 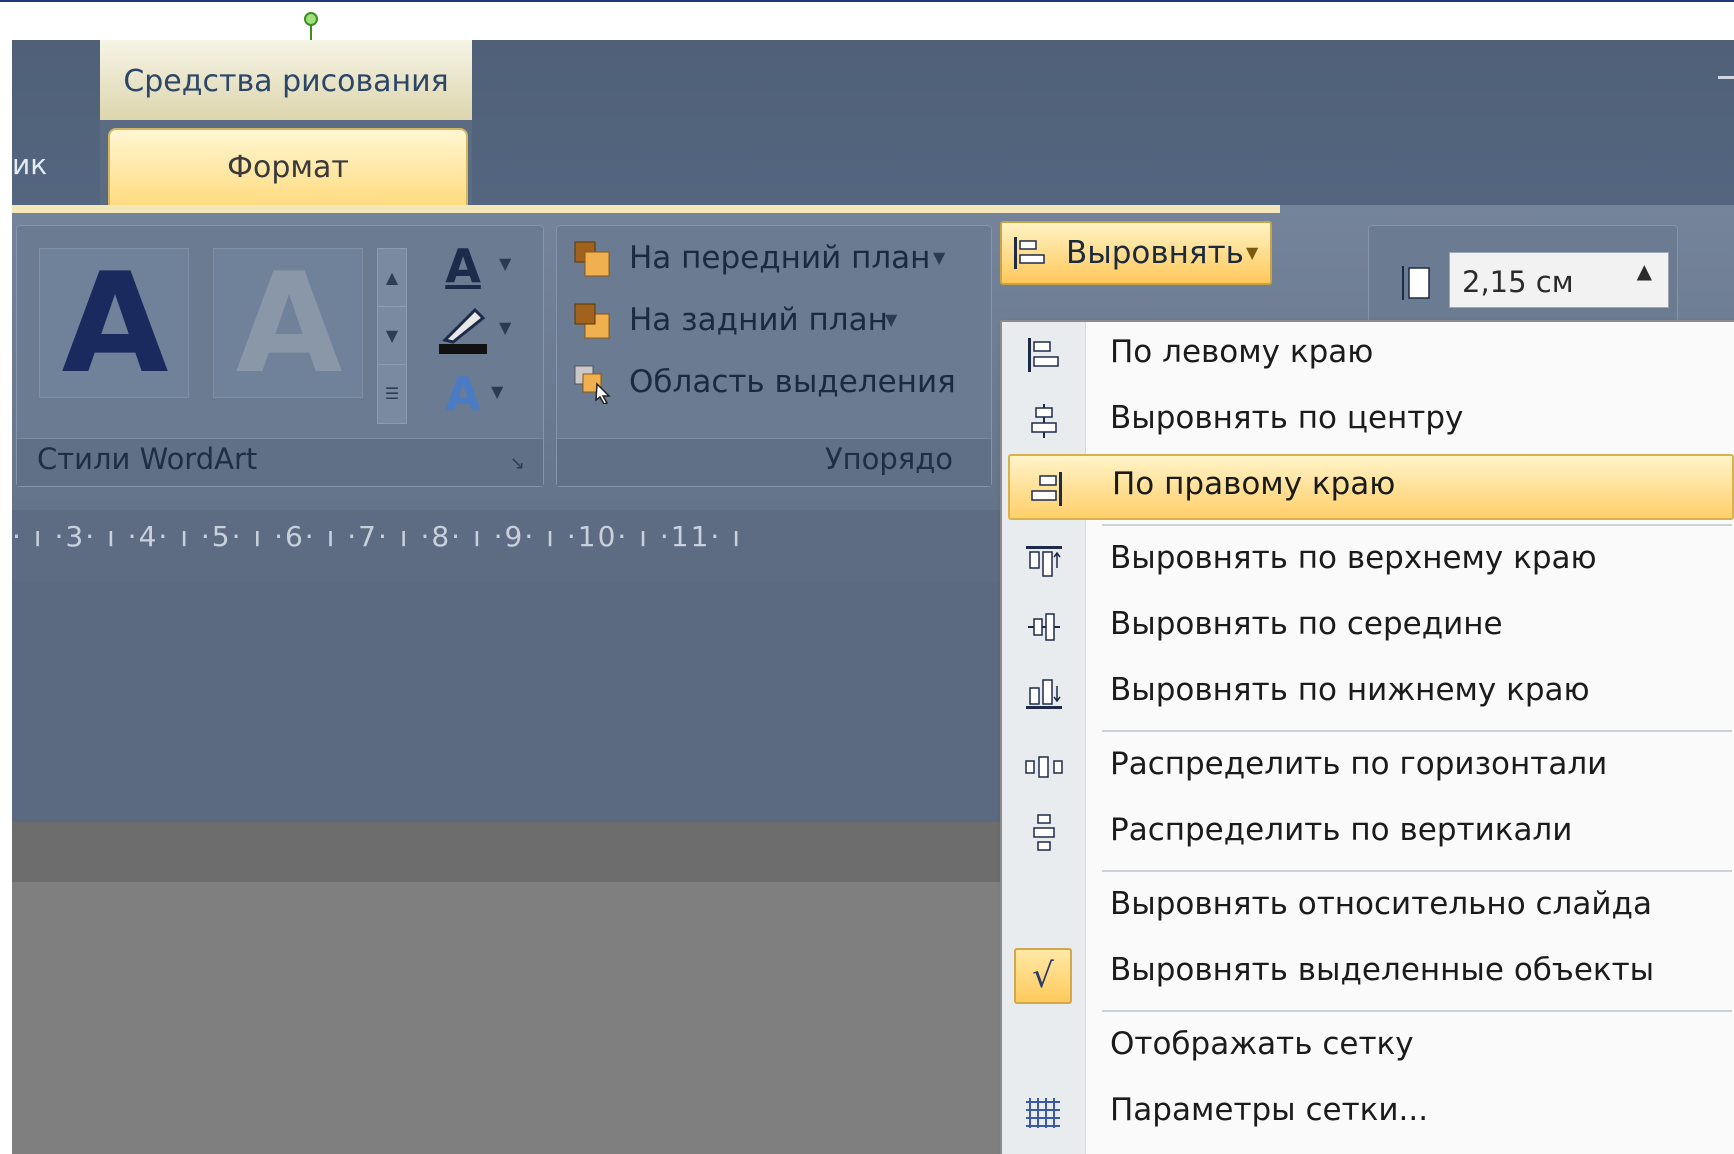 I want to click on text-effects-button: A ▼, so click(x=479, y=393).